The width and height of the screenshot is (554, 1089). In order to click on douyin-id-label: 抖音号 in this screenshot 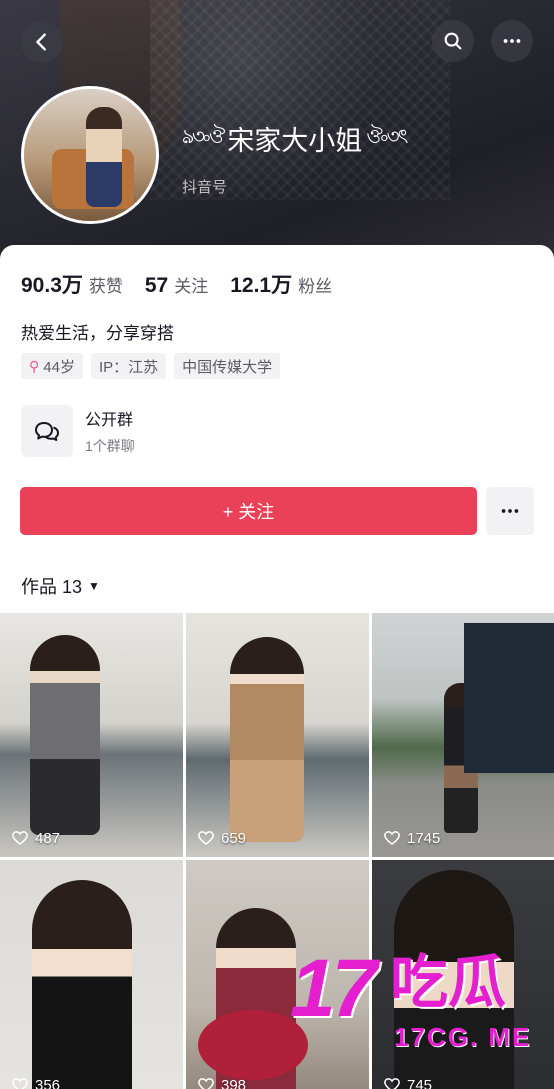, I will do `click(204, 186)`.